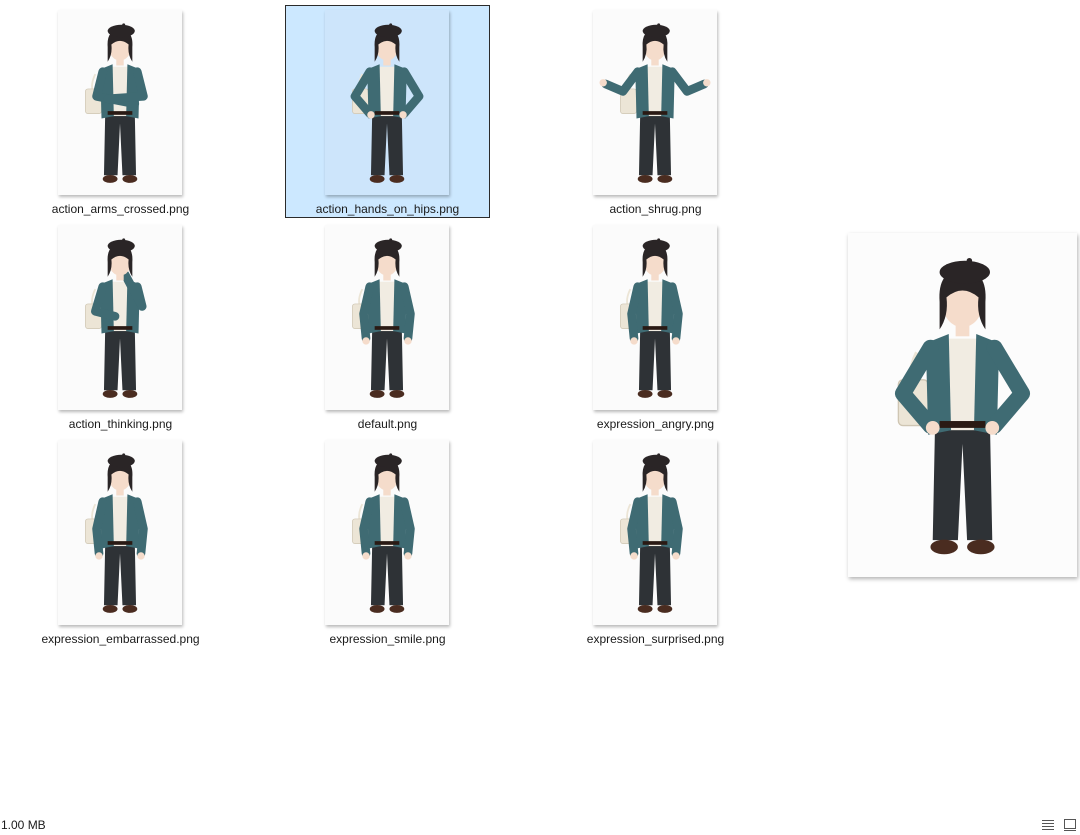 The image size is (1080, 835). Describe the element at coordinates (120, 424) in the screenshot. I see `file-name-label: action_thinking.png` at that location.